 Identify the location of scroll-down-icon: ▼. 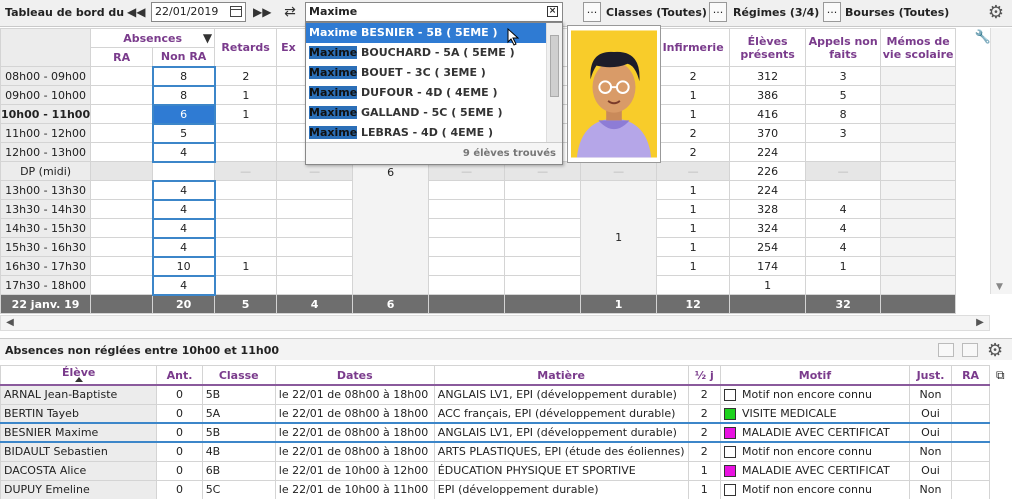
(999, 287).